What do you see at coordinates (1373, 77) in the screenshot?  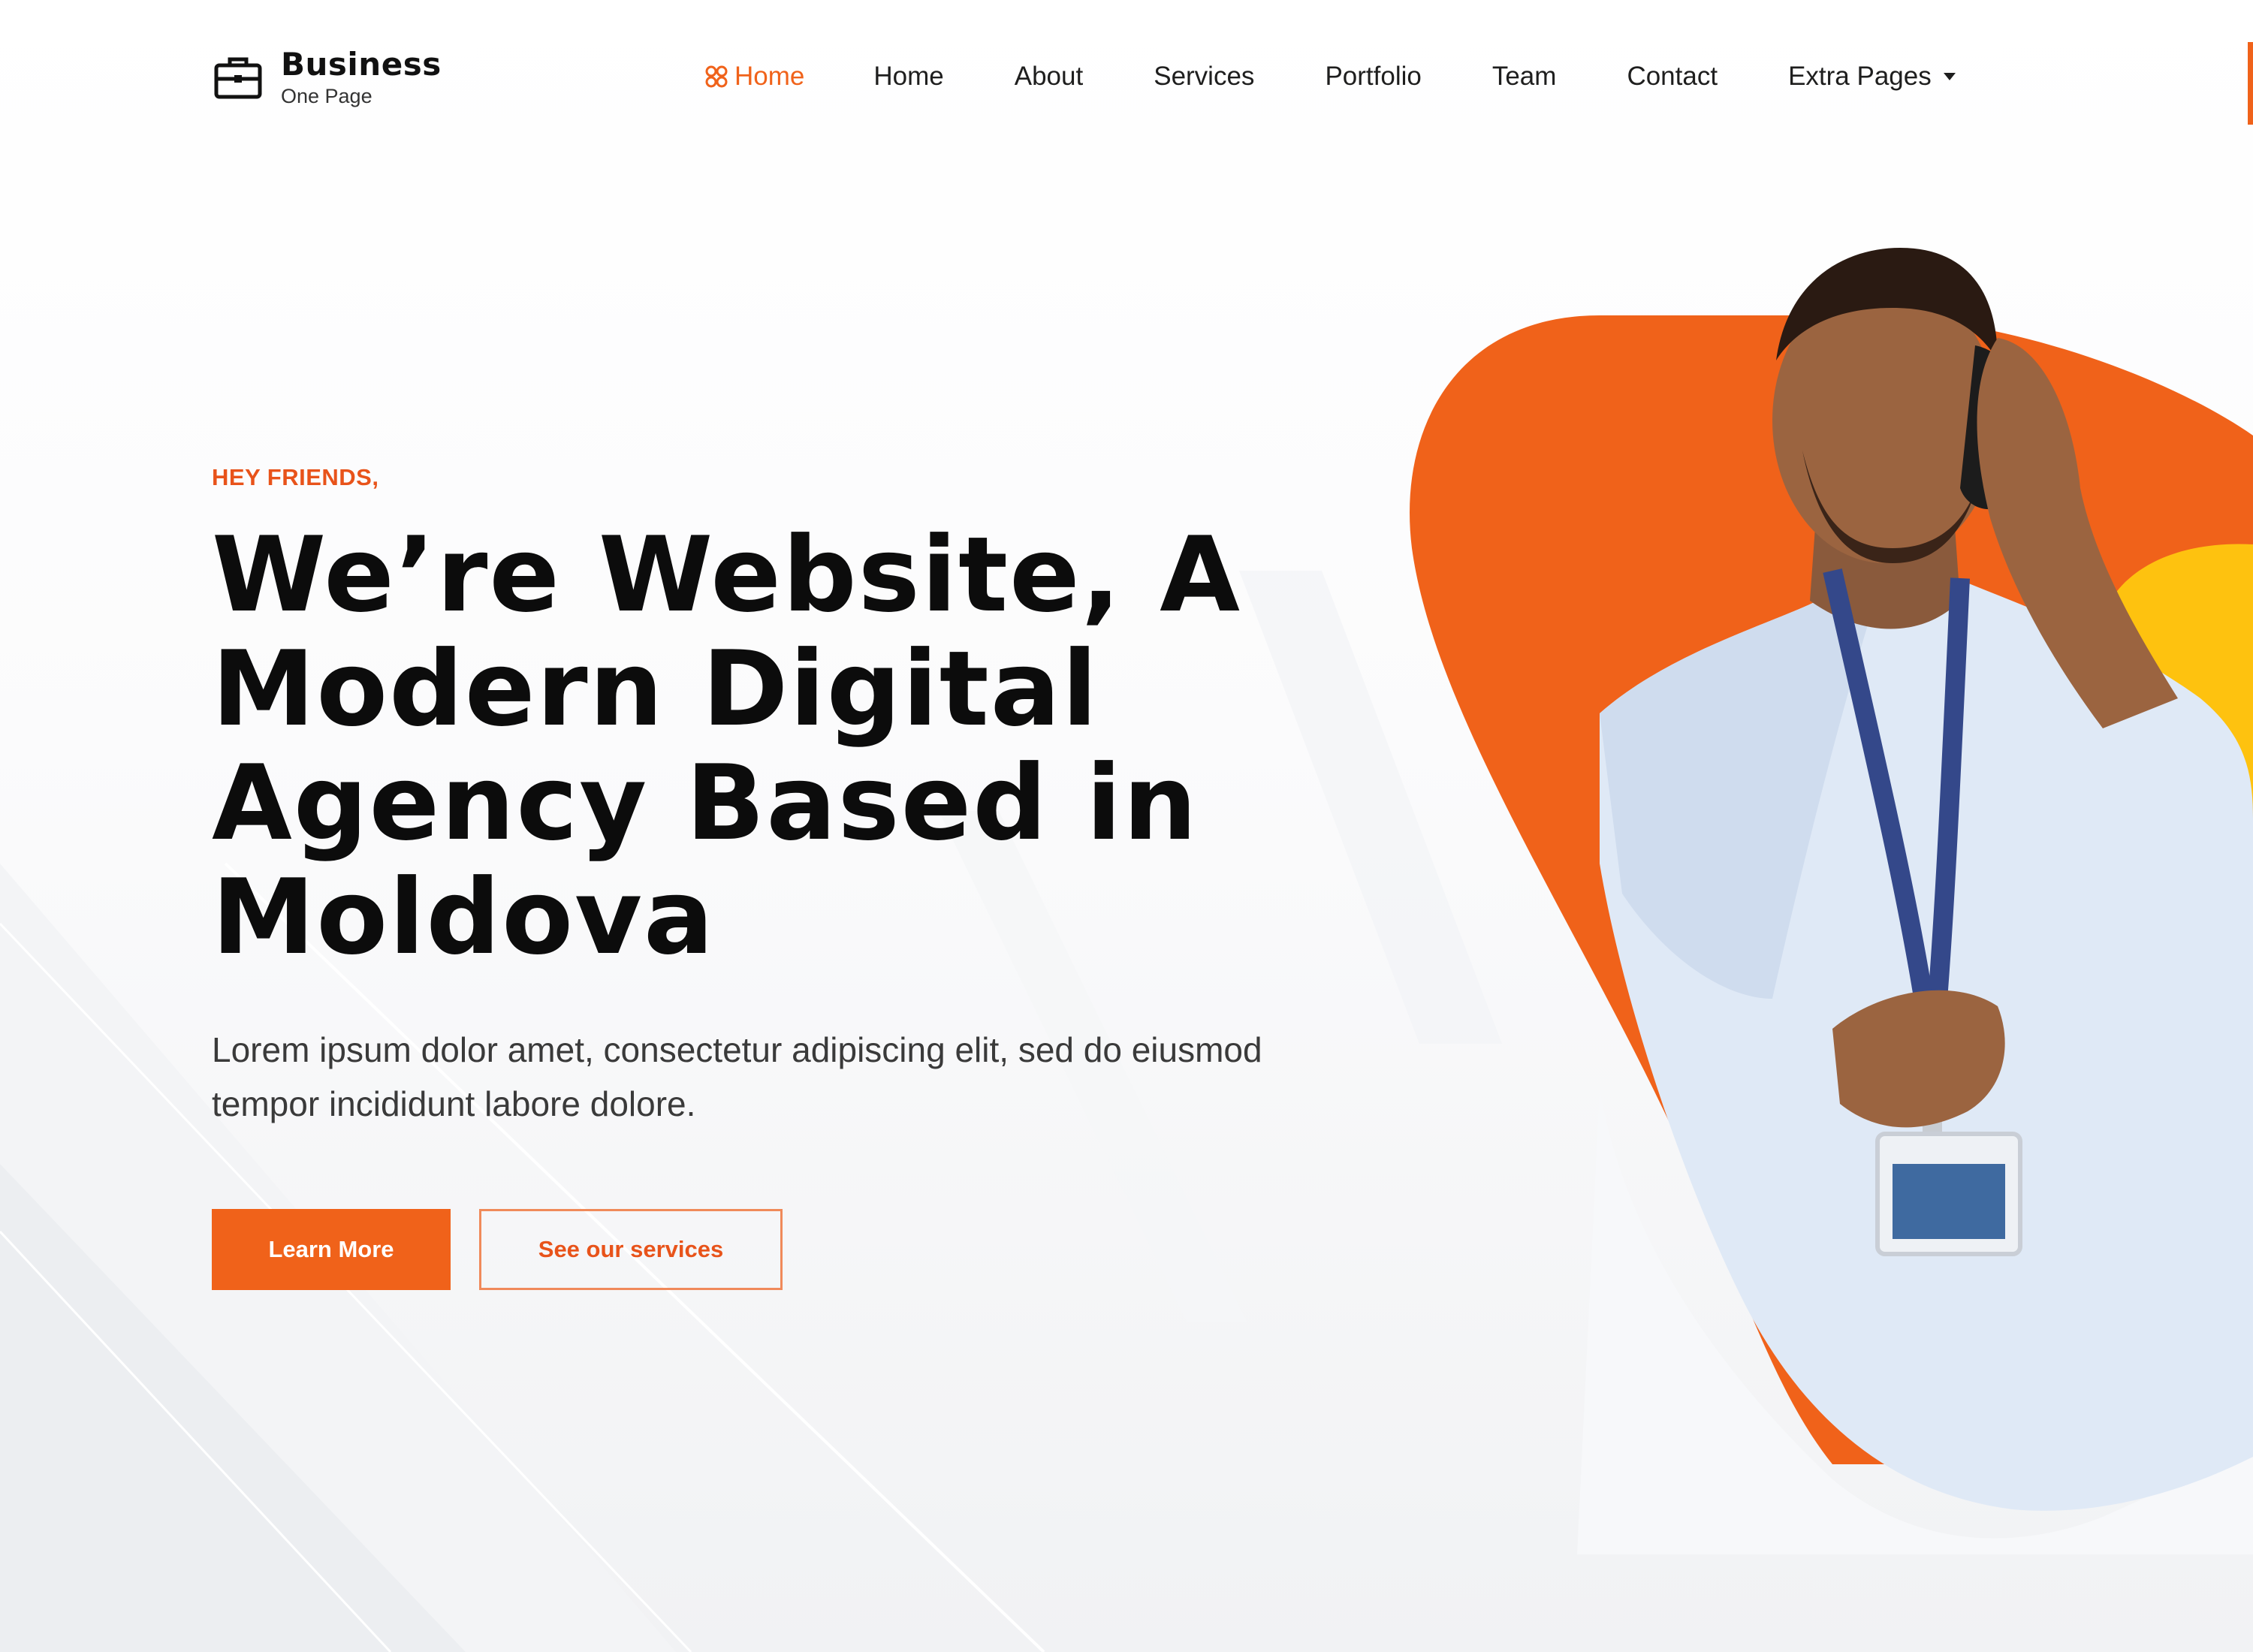 I see `nav-item-portfolio: Portfolio` at bounding box center [1373, 77].